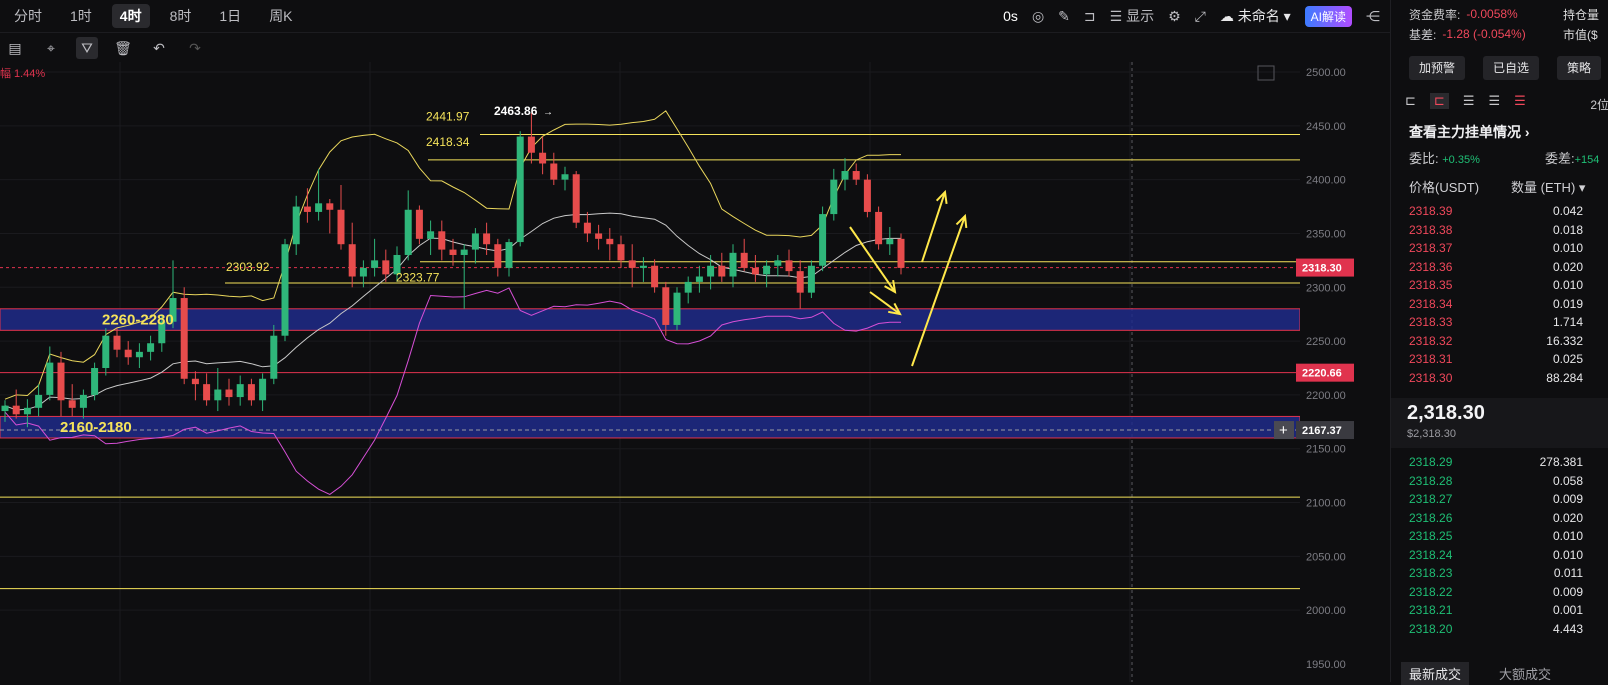  I want to click on bid-row: 2318.27 0.009, so click(1508, 501).